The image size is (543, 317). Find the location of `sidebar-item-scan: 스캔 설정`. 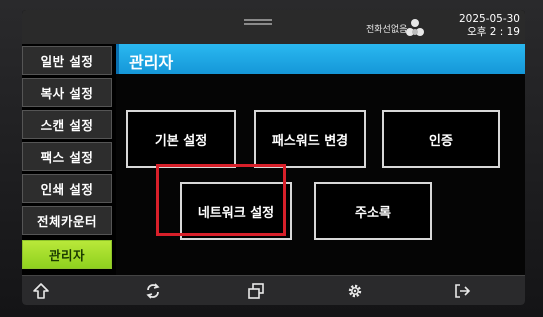

sidebar-item-scan: 스캔 설정 is located at coordinates (67, 124).